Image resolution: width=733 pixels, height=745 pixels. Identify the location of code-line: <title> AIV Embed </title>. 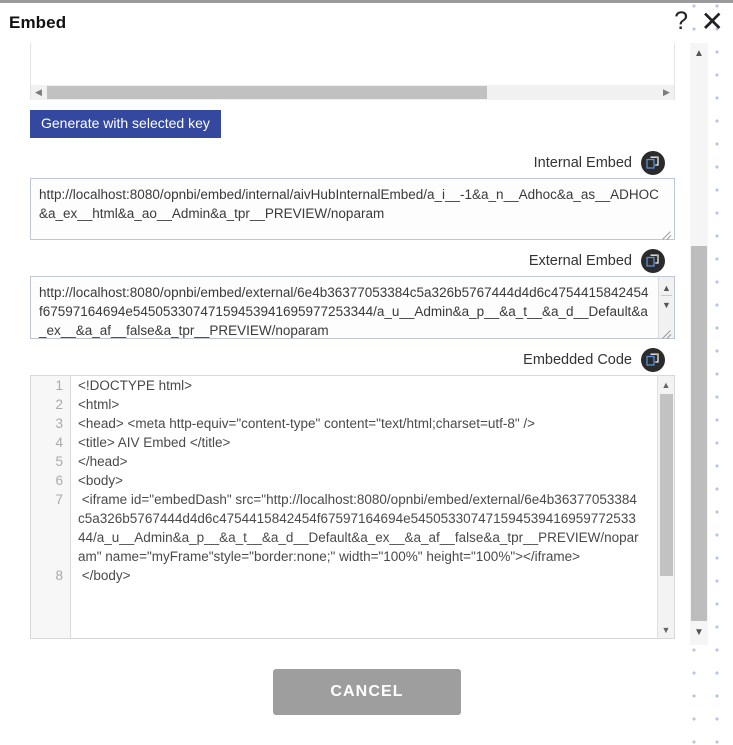
(154, 442).